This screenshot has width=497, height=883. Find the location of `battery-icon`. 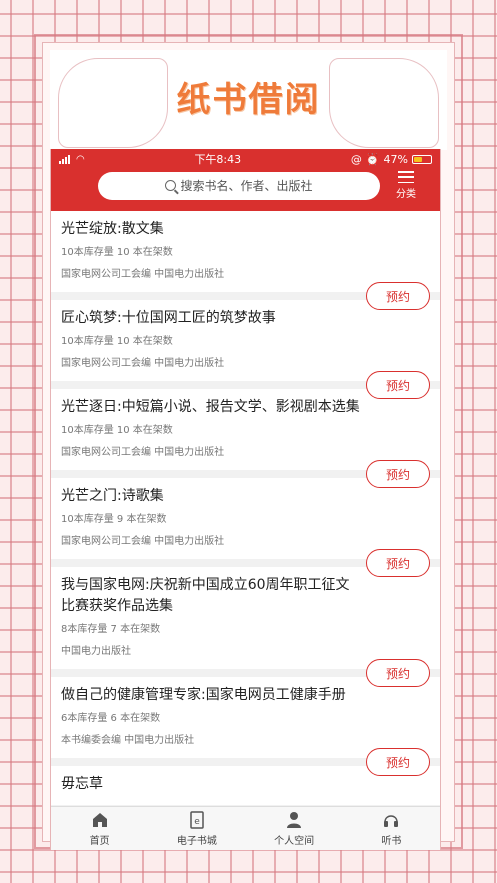

battery-icon is located at coordinates (422, 159).